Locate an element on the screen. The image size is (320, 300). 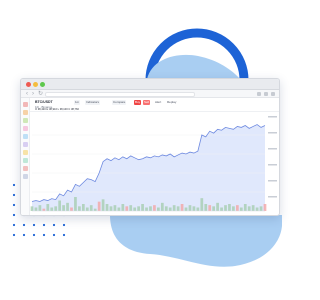
back-arrow-icon: ‹ is located at coordinates (27, 94).